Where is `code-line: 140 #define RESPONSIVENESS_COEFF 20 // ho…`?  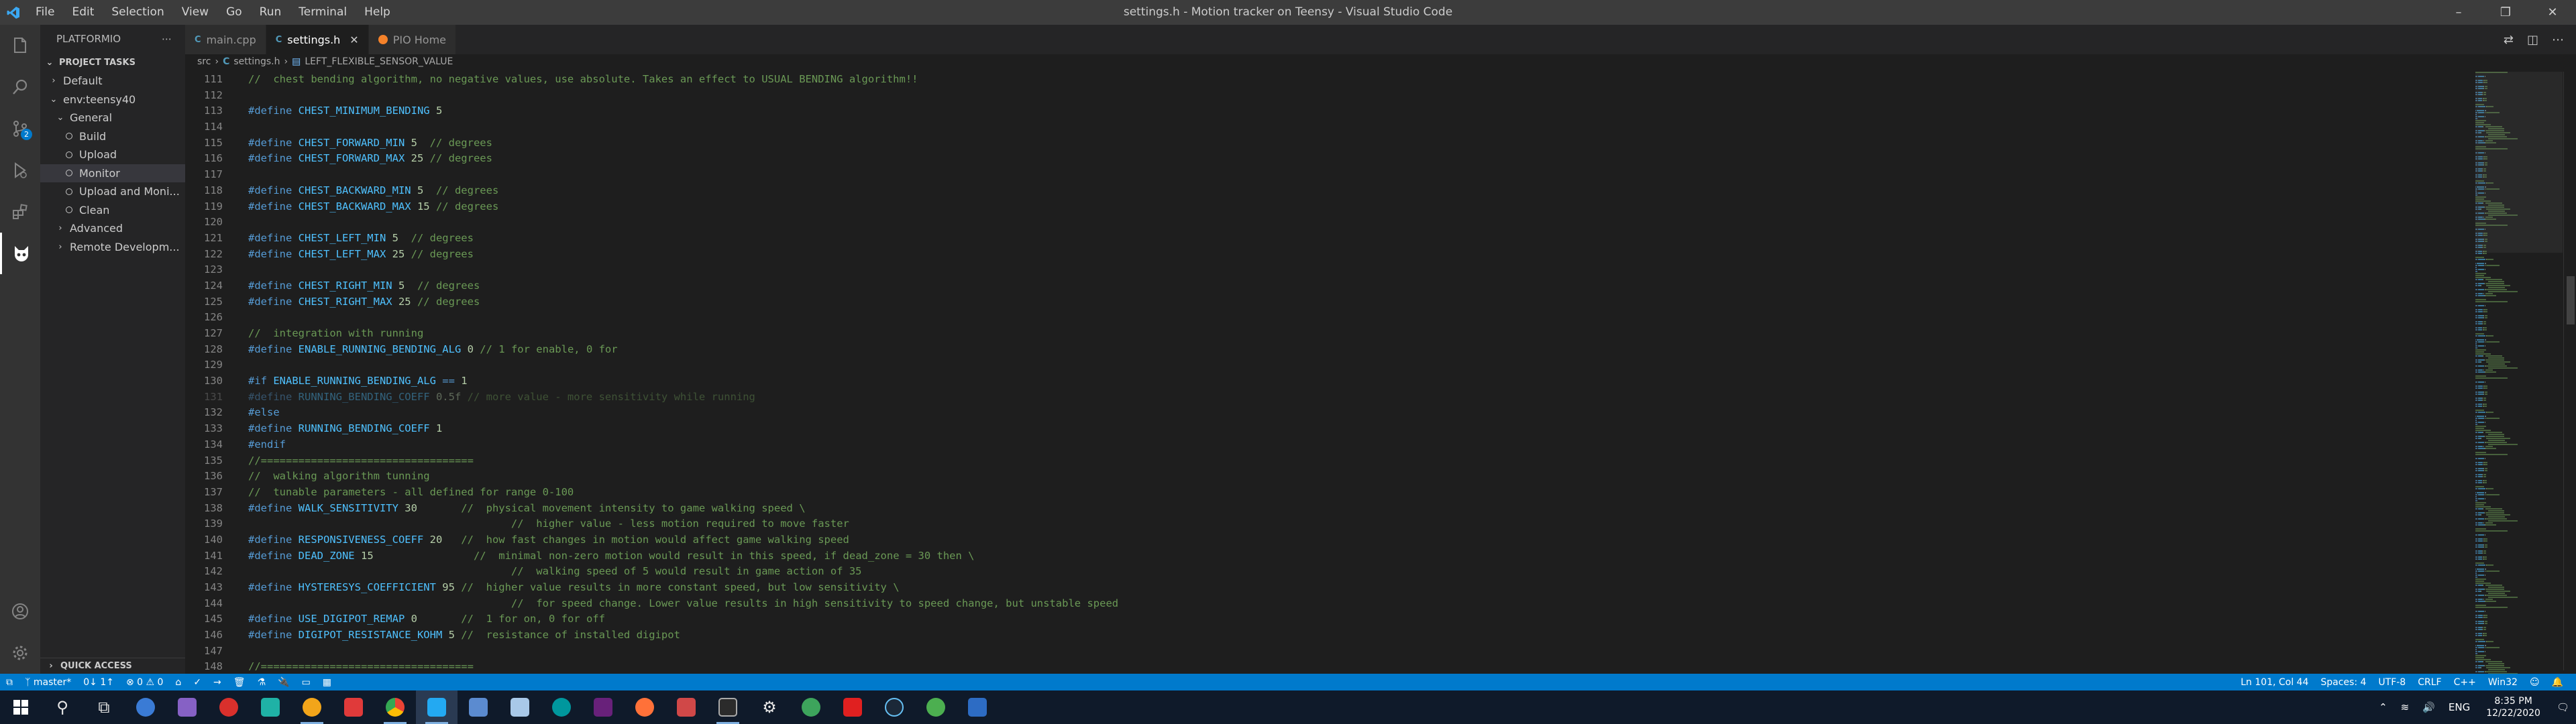
code-line: 140 #define RESPONSIVENESS_COEFF 20 // ho… is located at coordinates (1327, 540).